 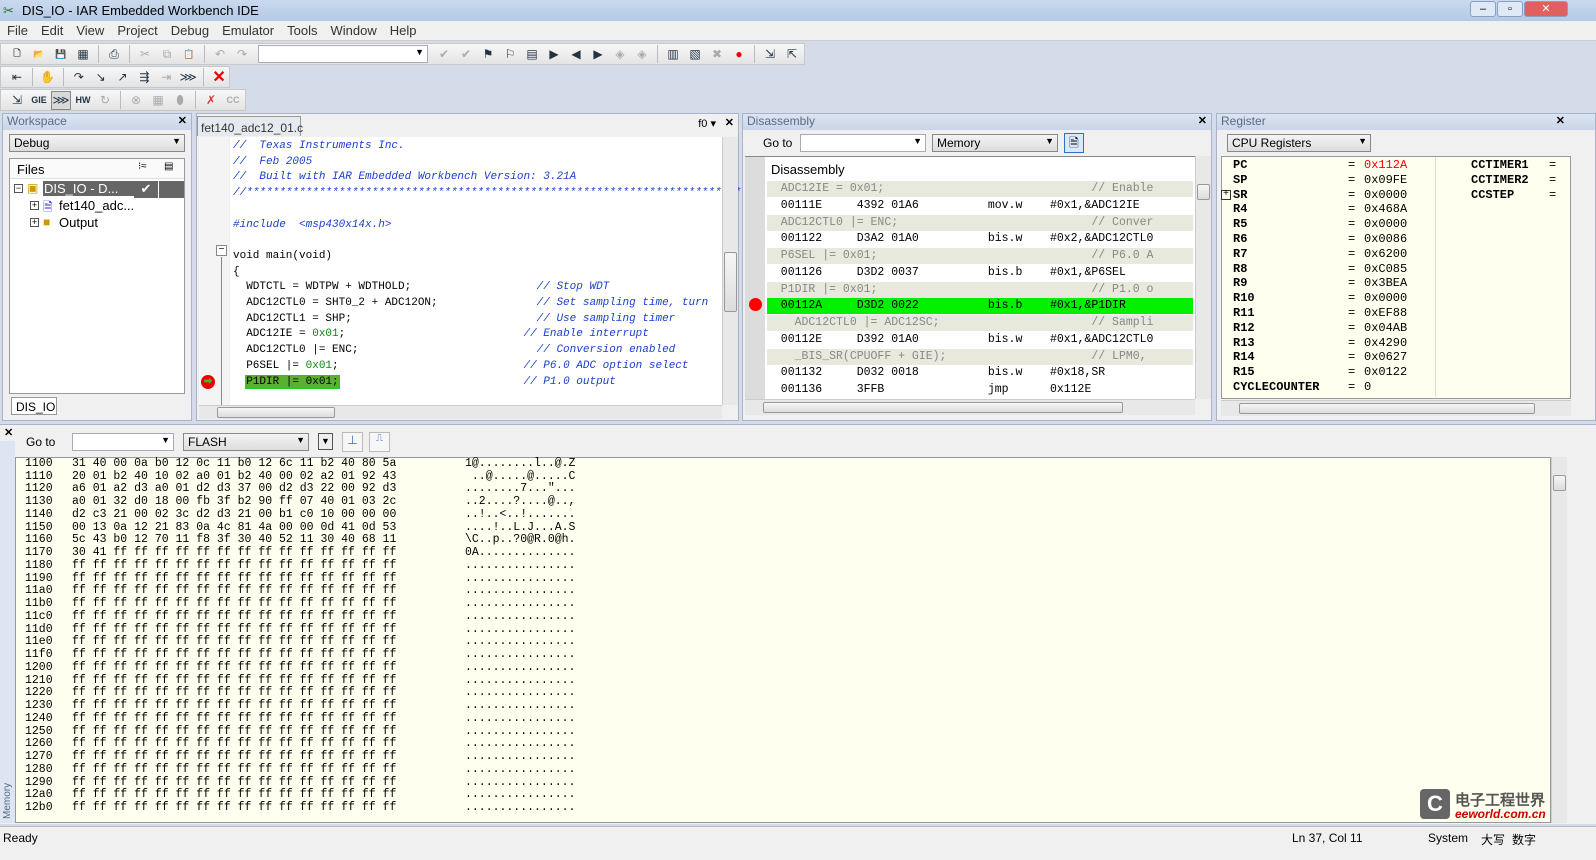 What do you see at coordinates (97, 143) in the screenshot?
I see `configuration-select: Debug ▼` at bounding box center [97, 143].